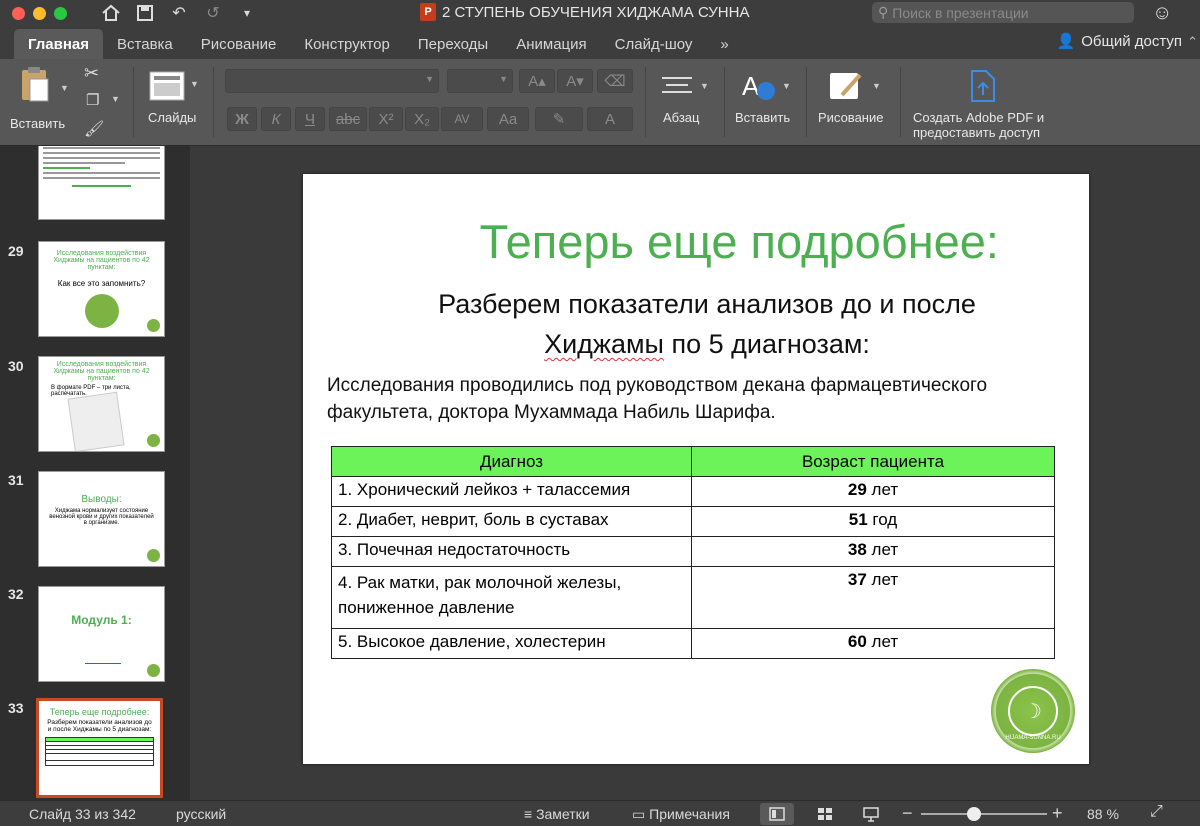 The width and height of the screenshot is (1200, 826). Describe the element at coordinates (64, 88) in the screenshot. I see `paste-caret-icon: ▼` at that location.